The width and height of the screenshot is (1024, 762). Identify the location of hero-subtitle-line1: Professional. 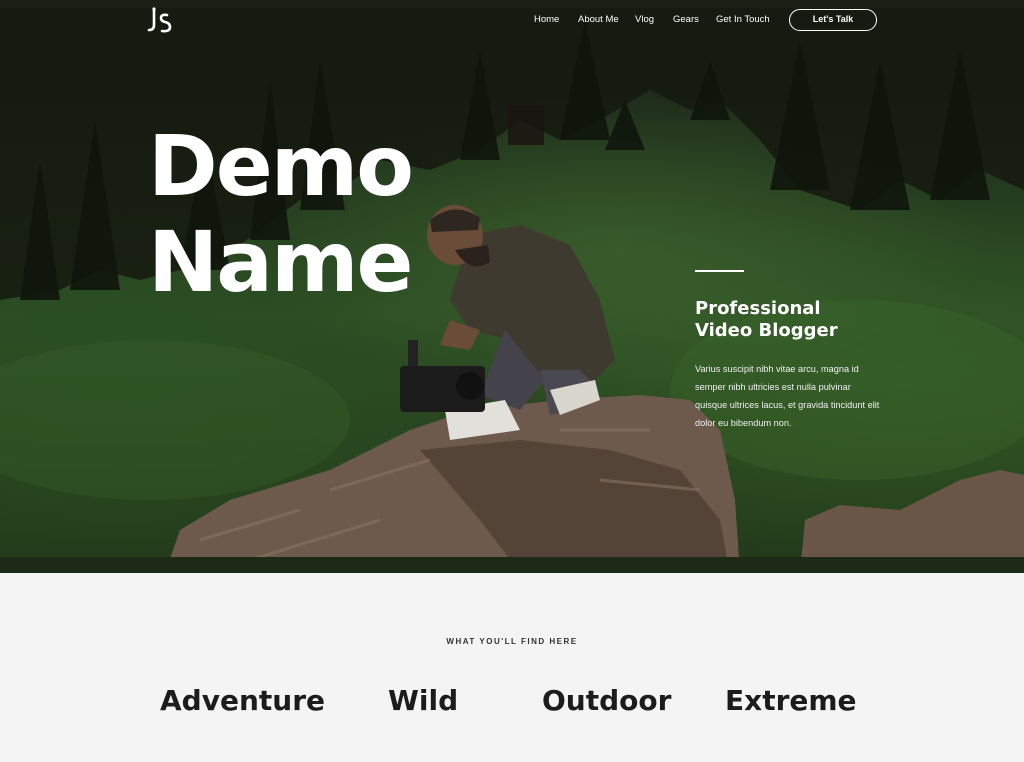
(758, 308).